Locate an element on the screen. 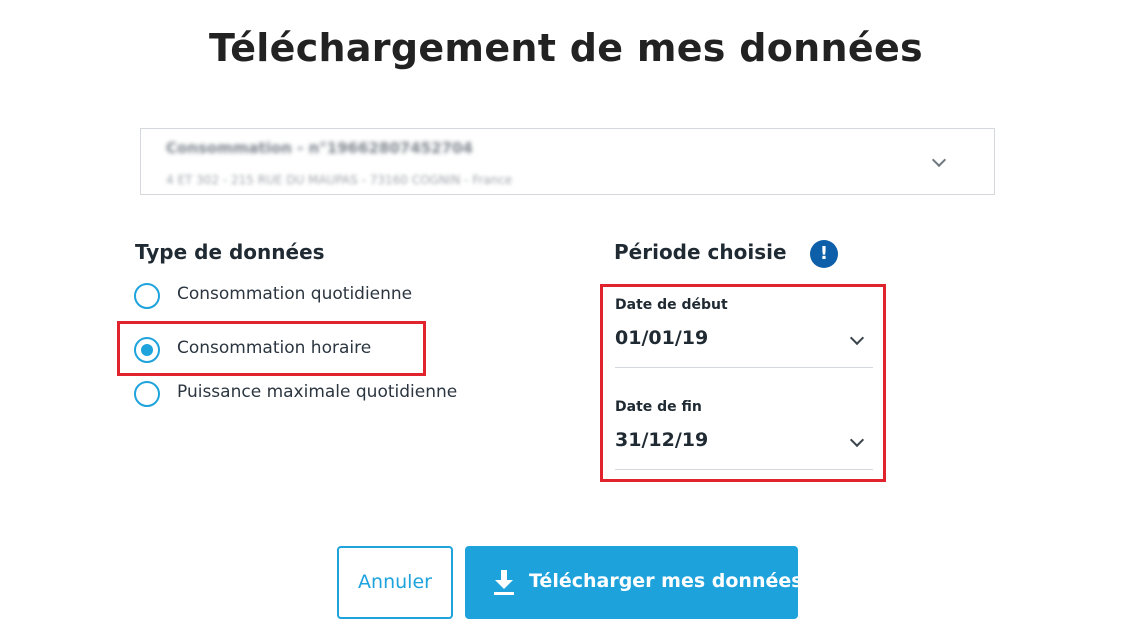 The width and height of the screenshot is (1132, 641). radio-label: Consommation quotidienne is located at coordinates (295, 294).